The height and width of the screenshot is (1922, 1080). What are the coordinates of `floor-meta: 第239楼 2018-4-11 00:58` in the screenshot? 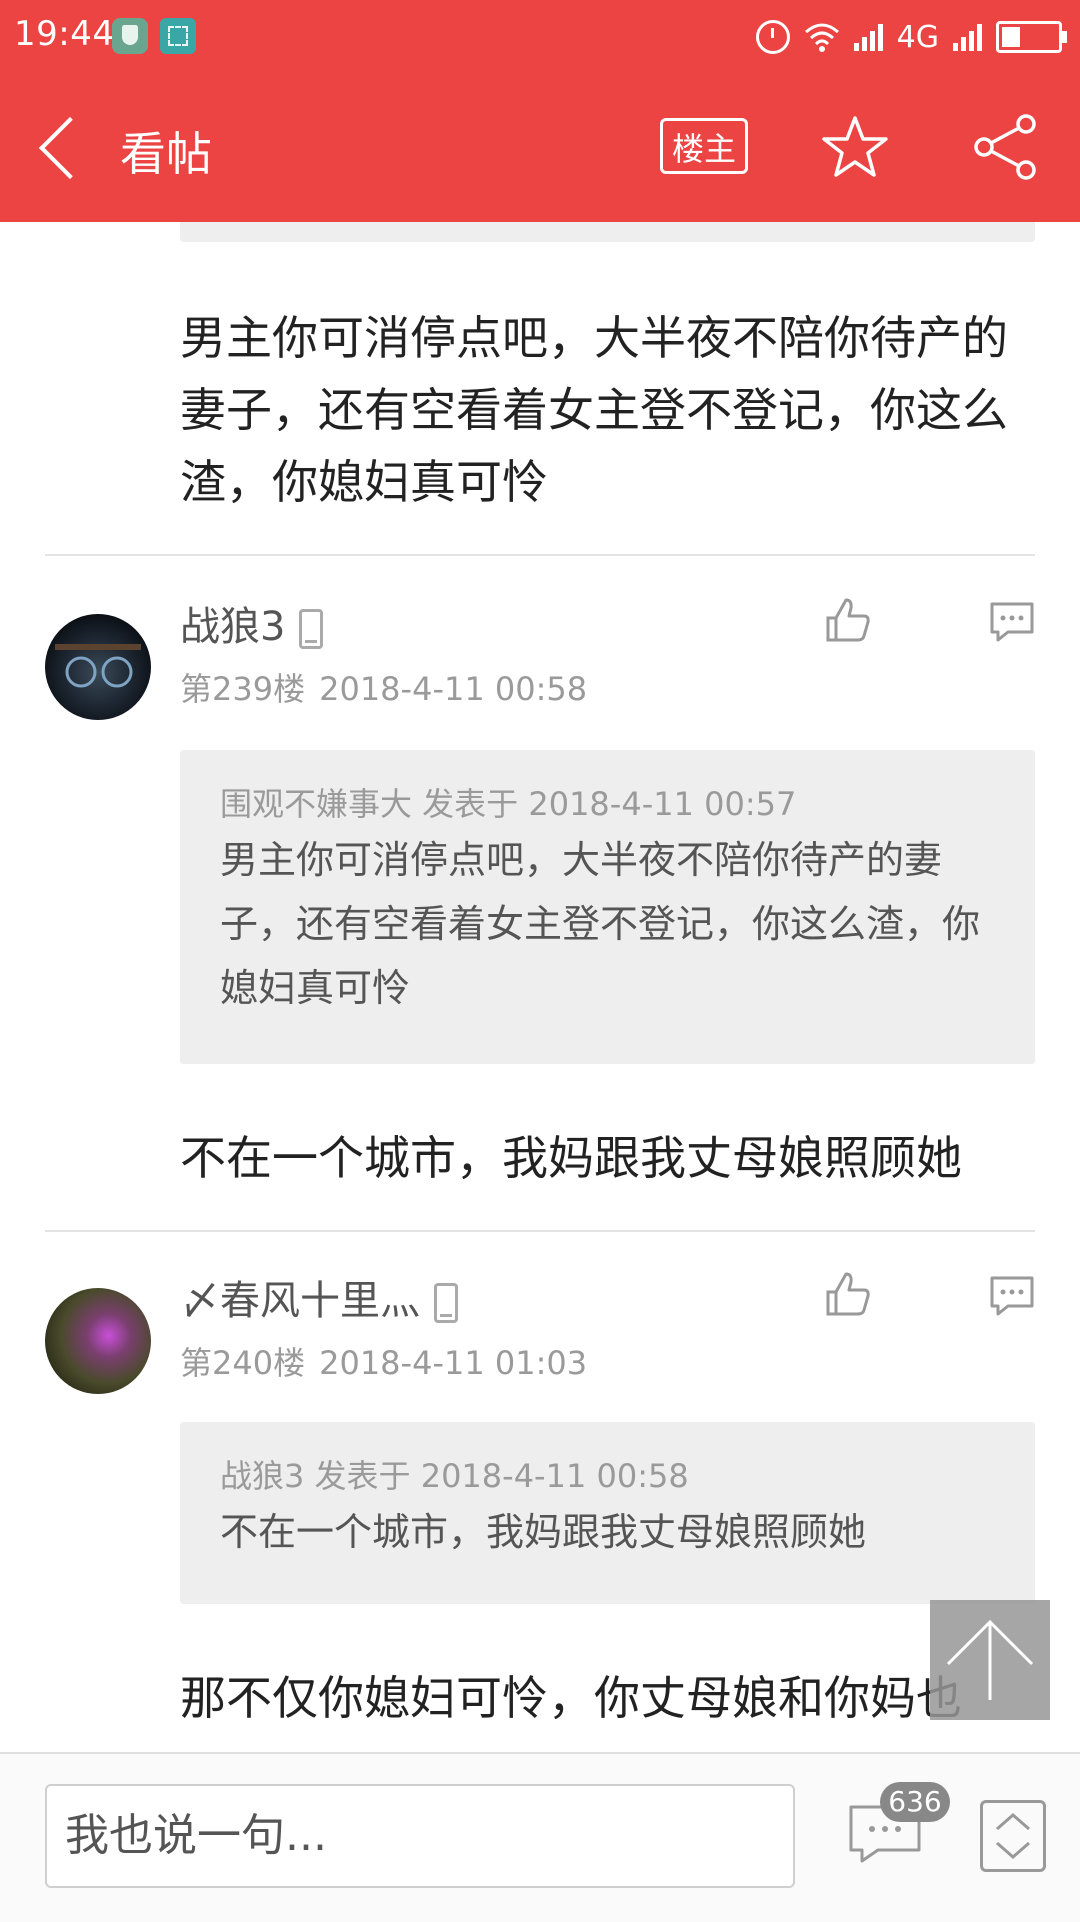 It's located at (383, 687).